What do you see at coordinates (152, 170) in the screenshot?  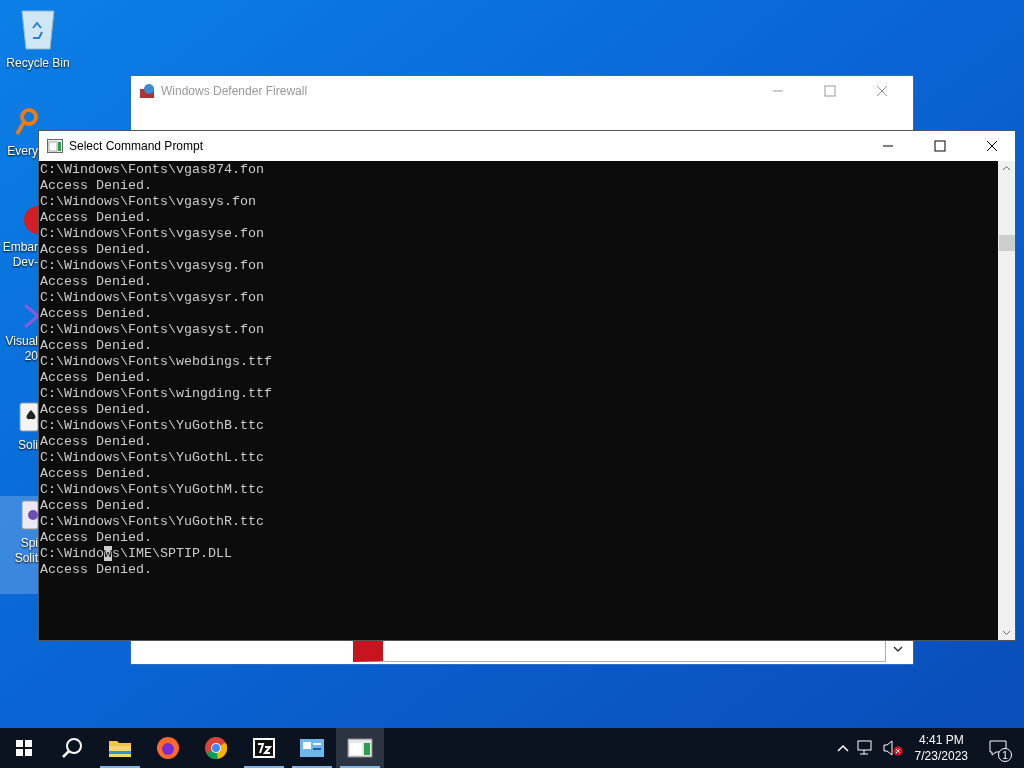 I see `console-line: C:\Windows\Fonts\vgas874.fon` at bounding box center [152, 170].